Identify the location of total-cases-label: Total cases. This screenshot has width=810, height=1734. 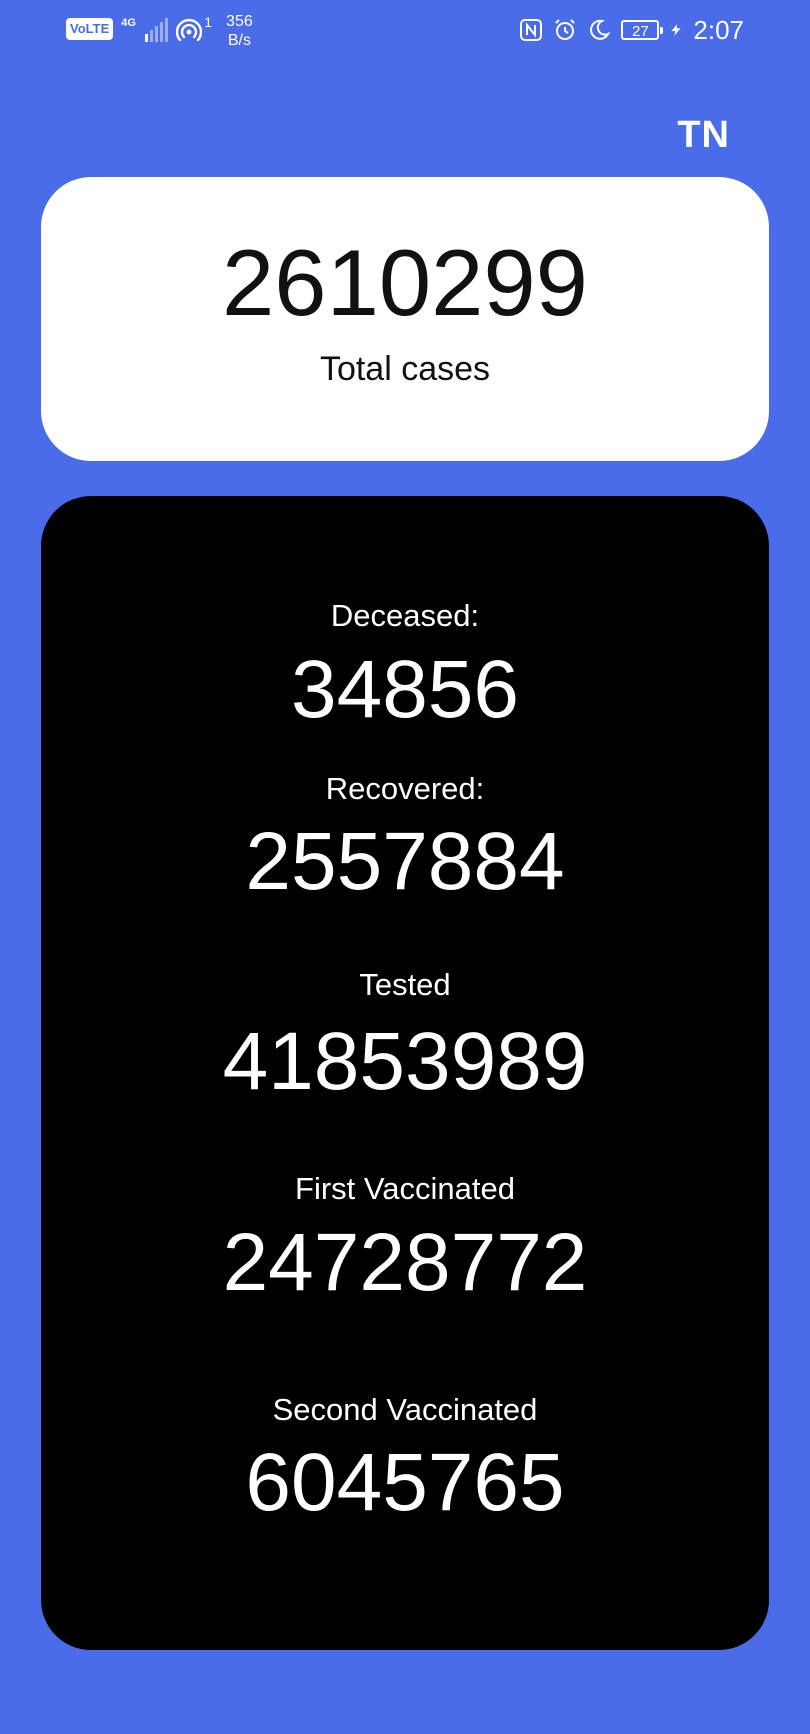
(405, 369).